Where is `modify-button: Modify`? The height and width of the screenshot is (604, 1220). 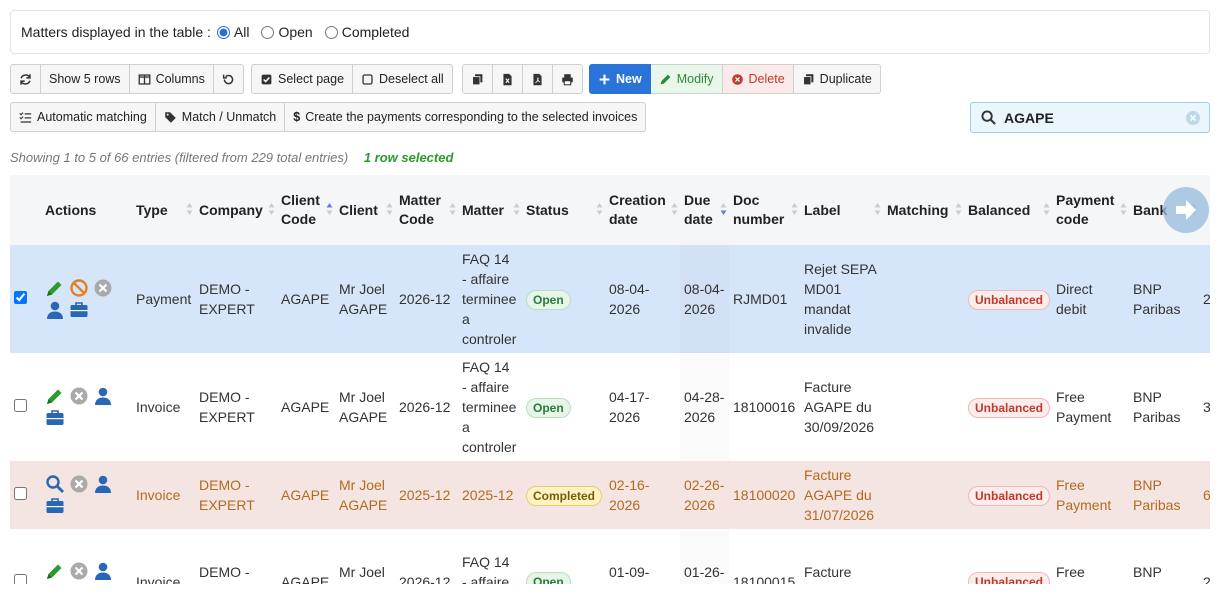 modify-button: Modify is located at coordinates (686, 79).